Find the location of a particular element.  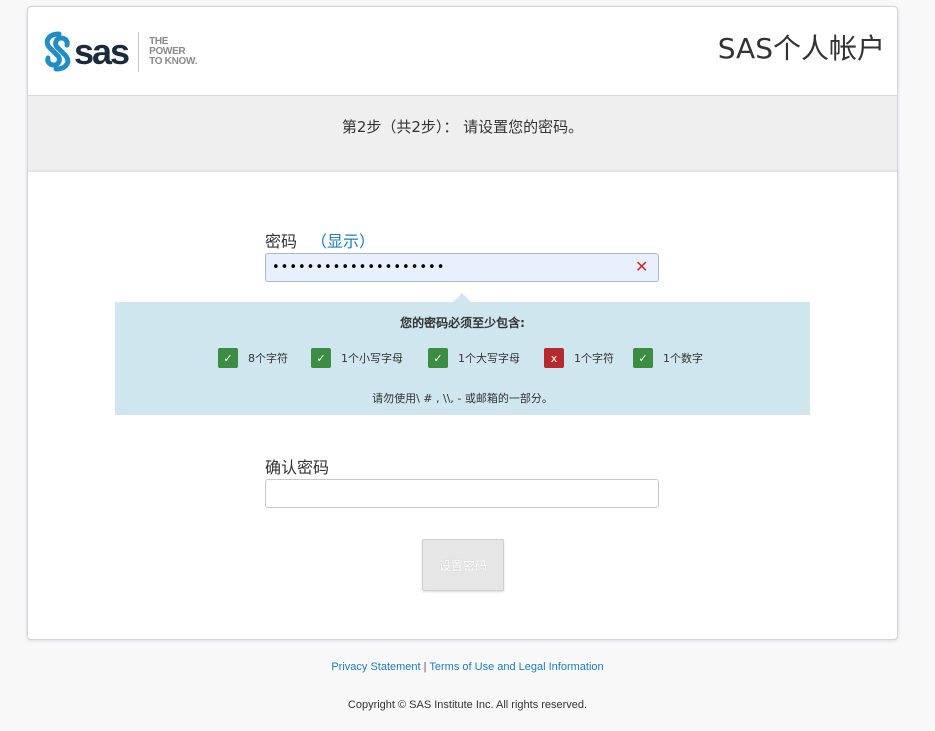

password-label: 密码 is located at coordinates (281, 241).